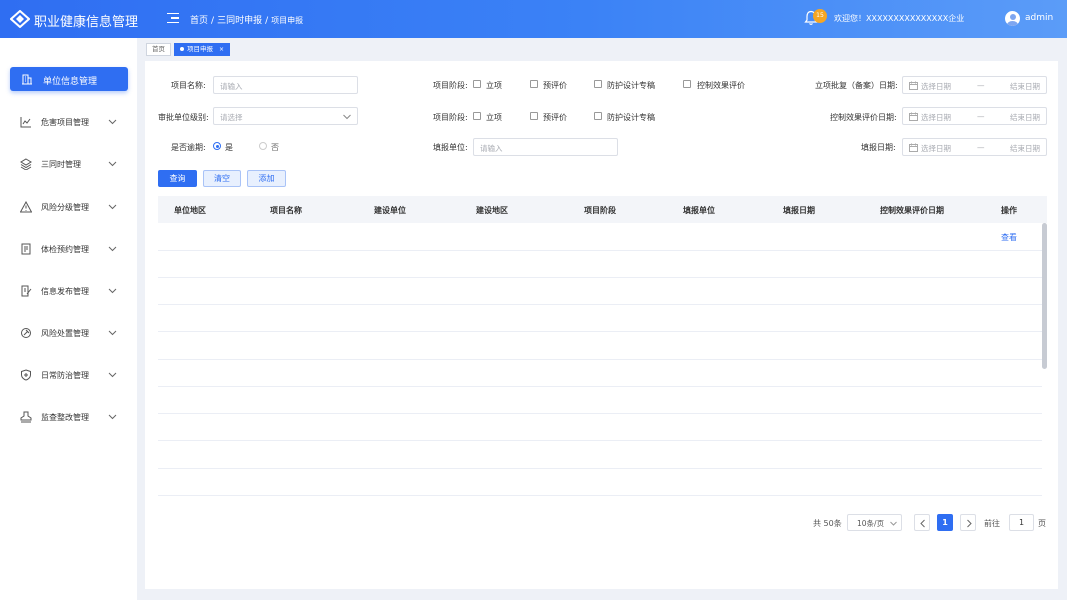 Image resolution: width=1067 pixels, height=600 pixels. Describe the element at coordinates (199, 21) in the screenshot. I see `breadcrumb-home: 首页` at that location.